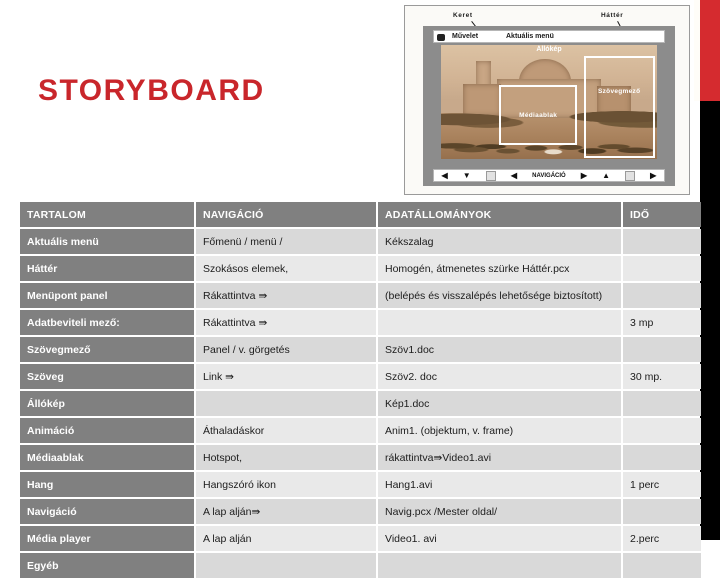  I want to click on menubar-action-label: Művelet, so click(465, 36).